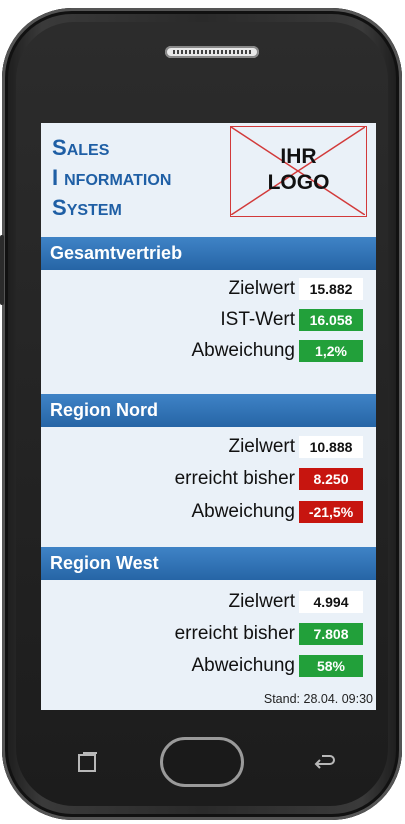  I want to click on kpi-value: 16.058, so click(331, 320).